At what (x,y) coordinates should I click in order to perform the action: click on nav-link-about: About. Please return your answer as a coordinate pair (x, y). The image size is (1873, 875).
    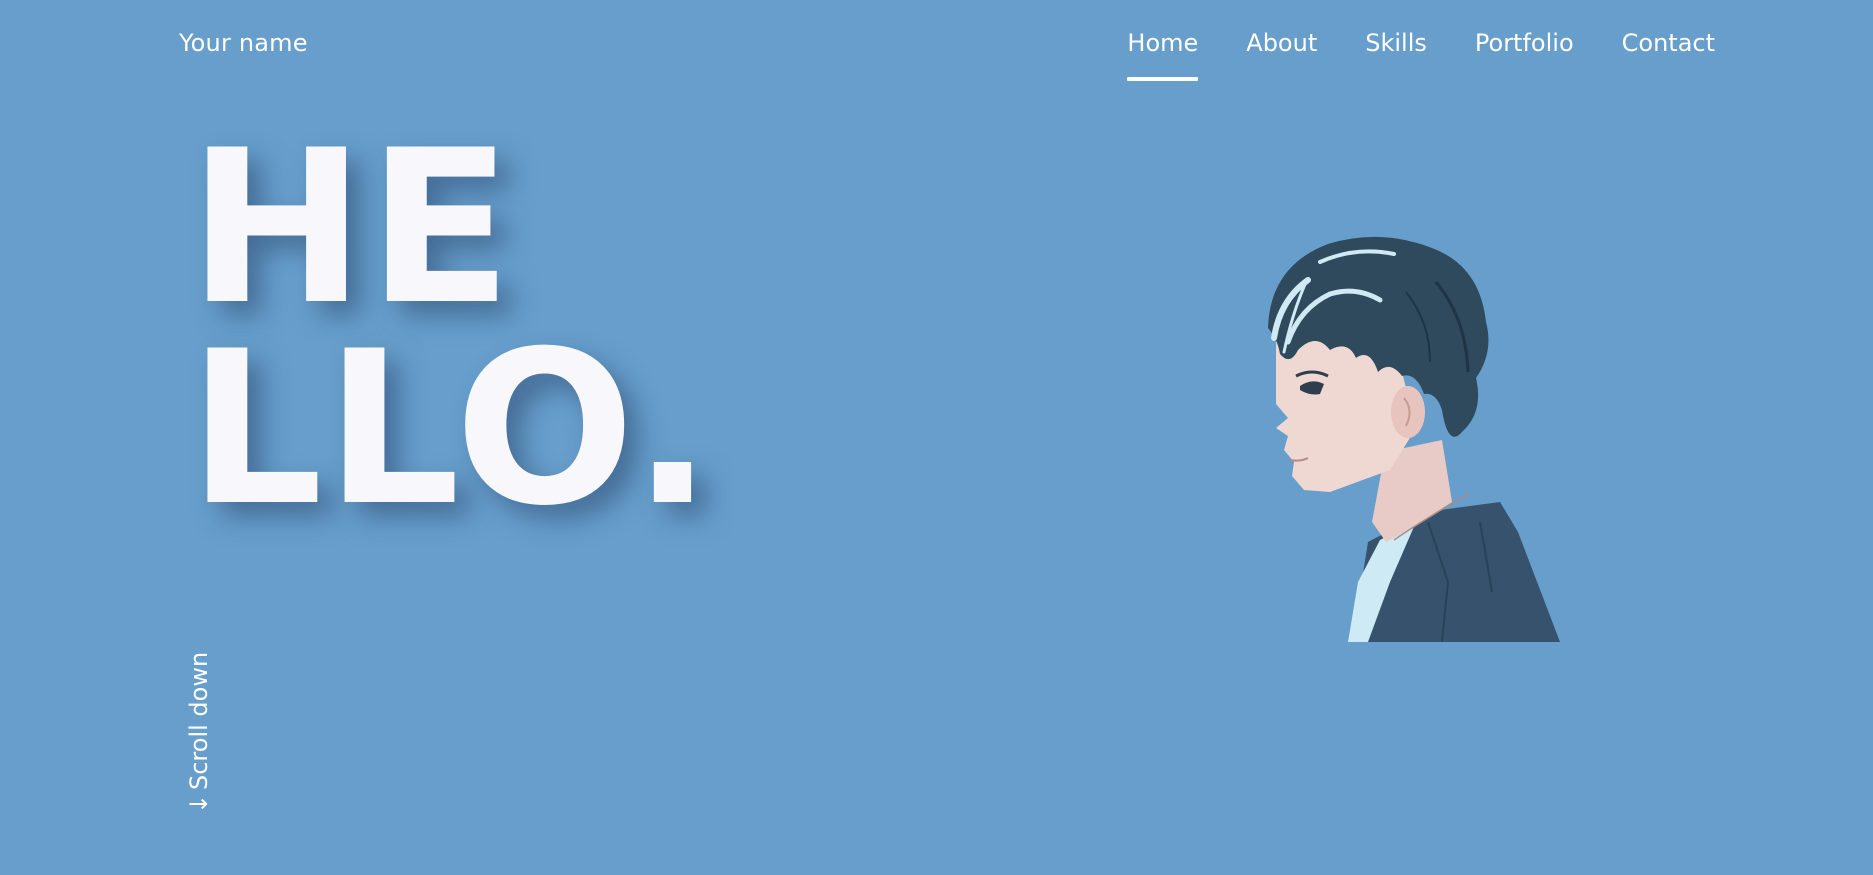
    Looking at the image, I should click on (1281, 43).